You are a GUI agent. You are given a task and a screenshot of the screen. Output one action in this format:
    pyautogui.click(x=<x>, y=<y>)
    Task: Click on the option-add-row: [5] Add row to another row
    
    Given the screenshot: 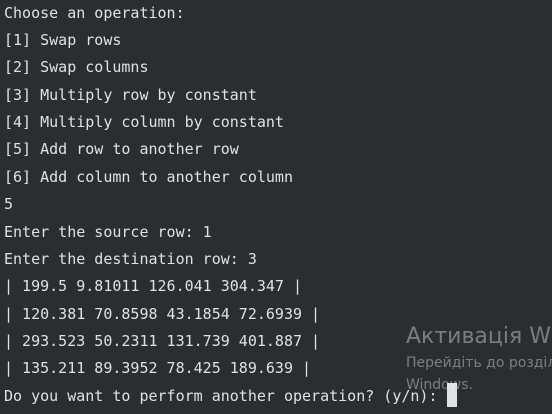 What is the action you would take?
    pyautogui.click(x=121, y=149)
    